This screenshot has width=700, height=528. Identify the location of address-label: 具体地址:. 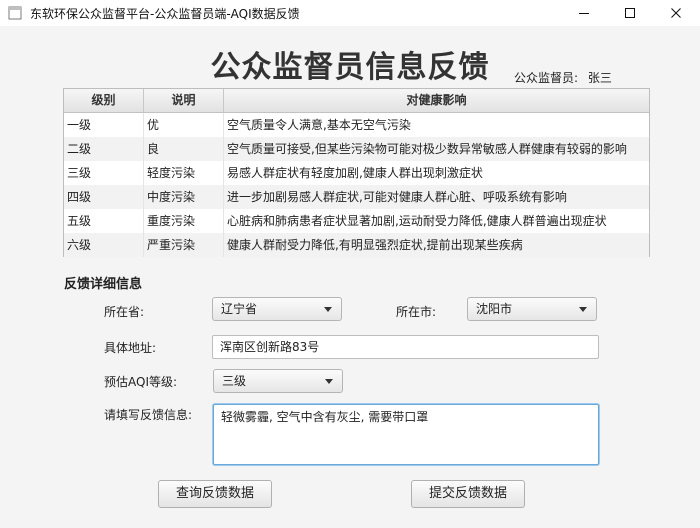
(130, 348).